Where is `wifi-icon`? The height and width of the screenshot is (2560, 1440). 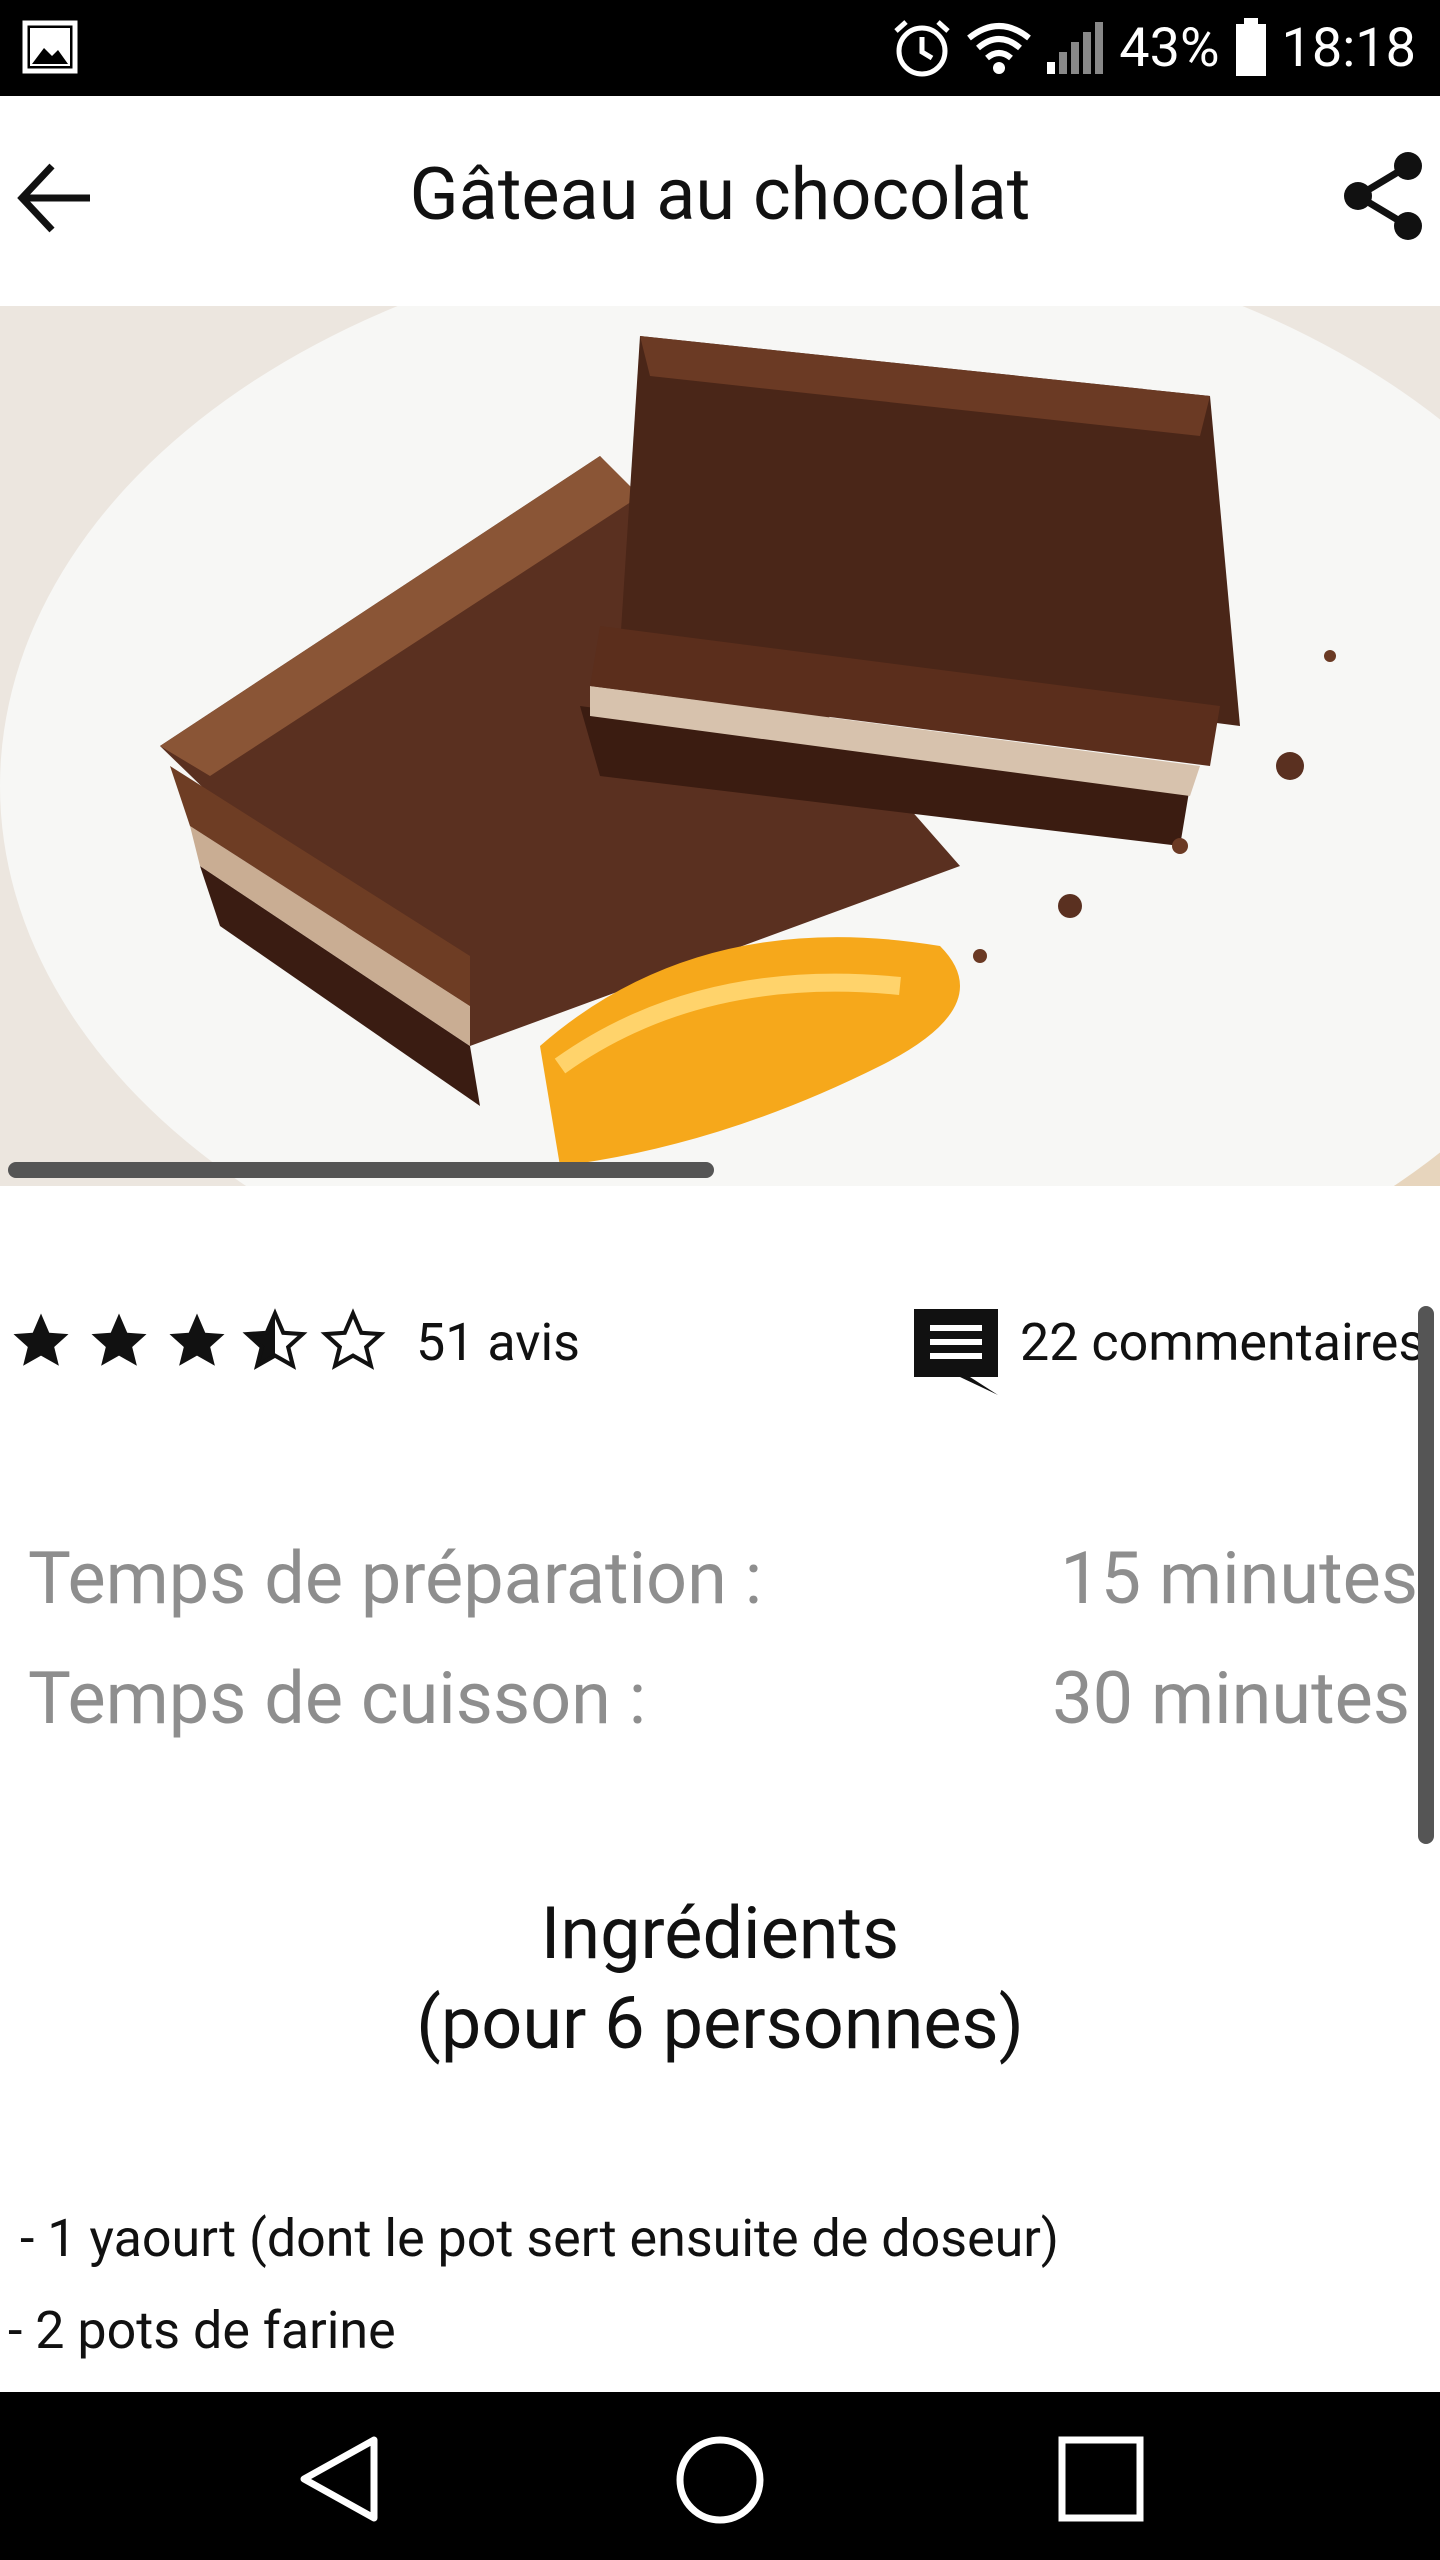 wifi-icon is located at coordinates (999, 48).